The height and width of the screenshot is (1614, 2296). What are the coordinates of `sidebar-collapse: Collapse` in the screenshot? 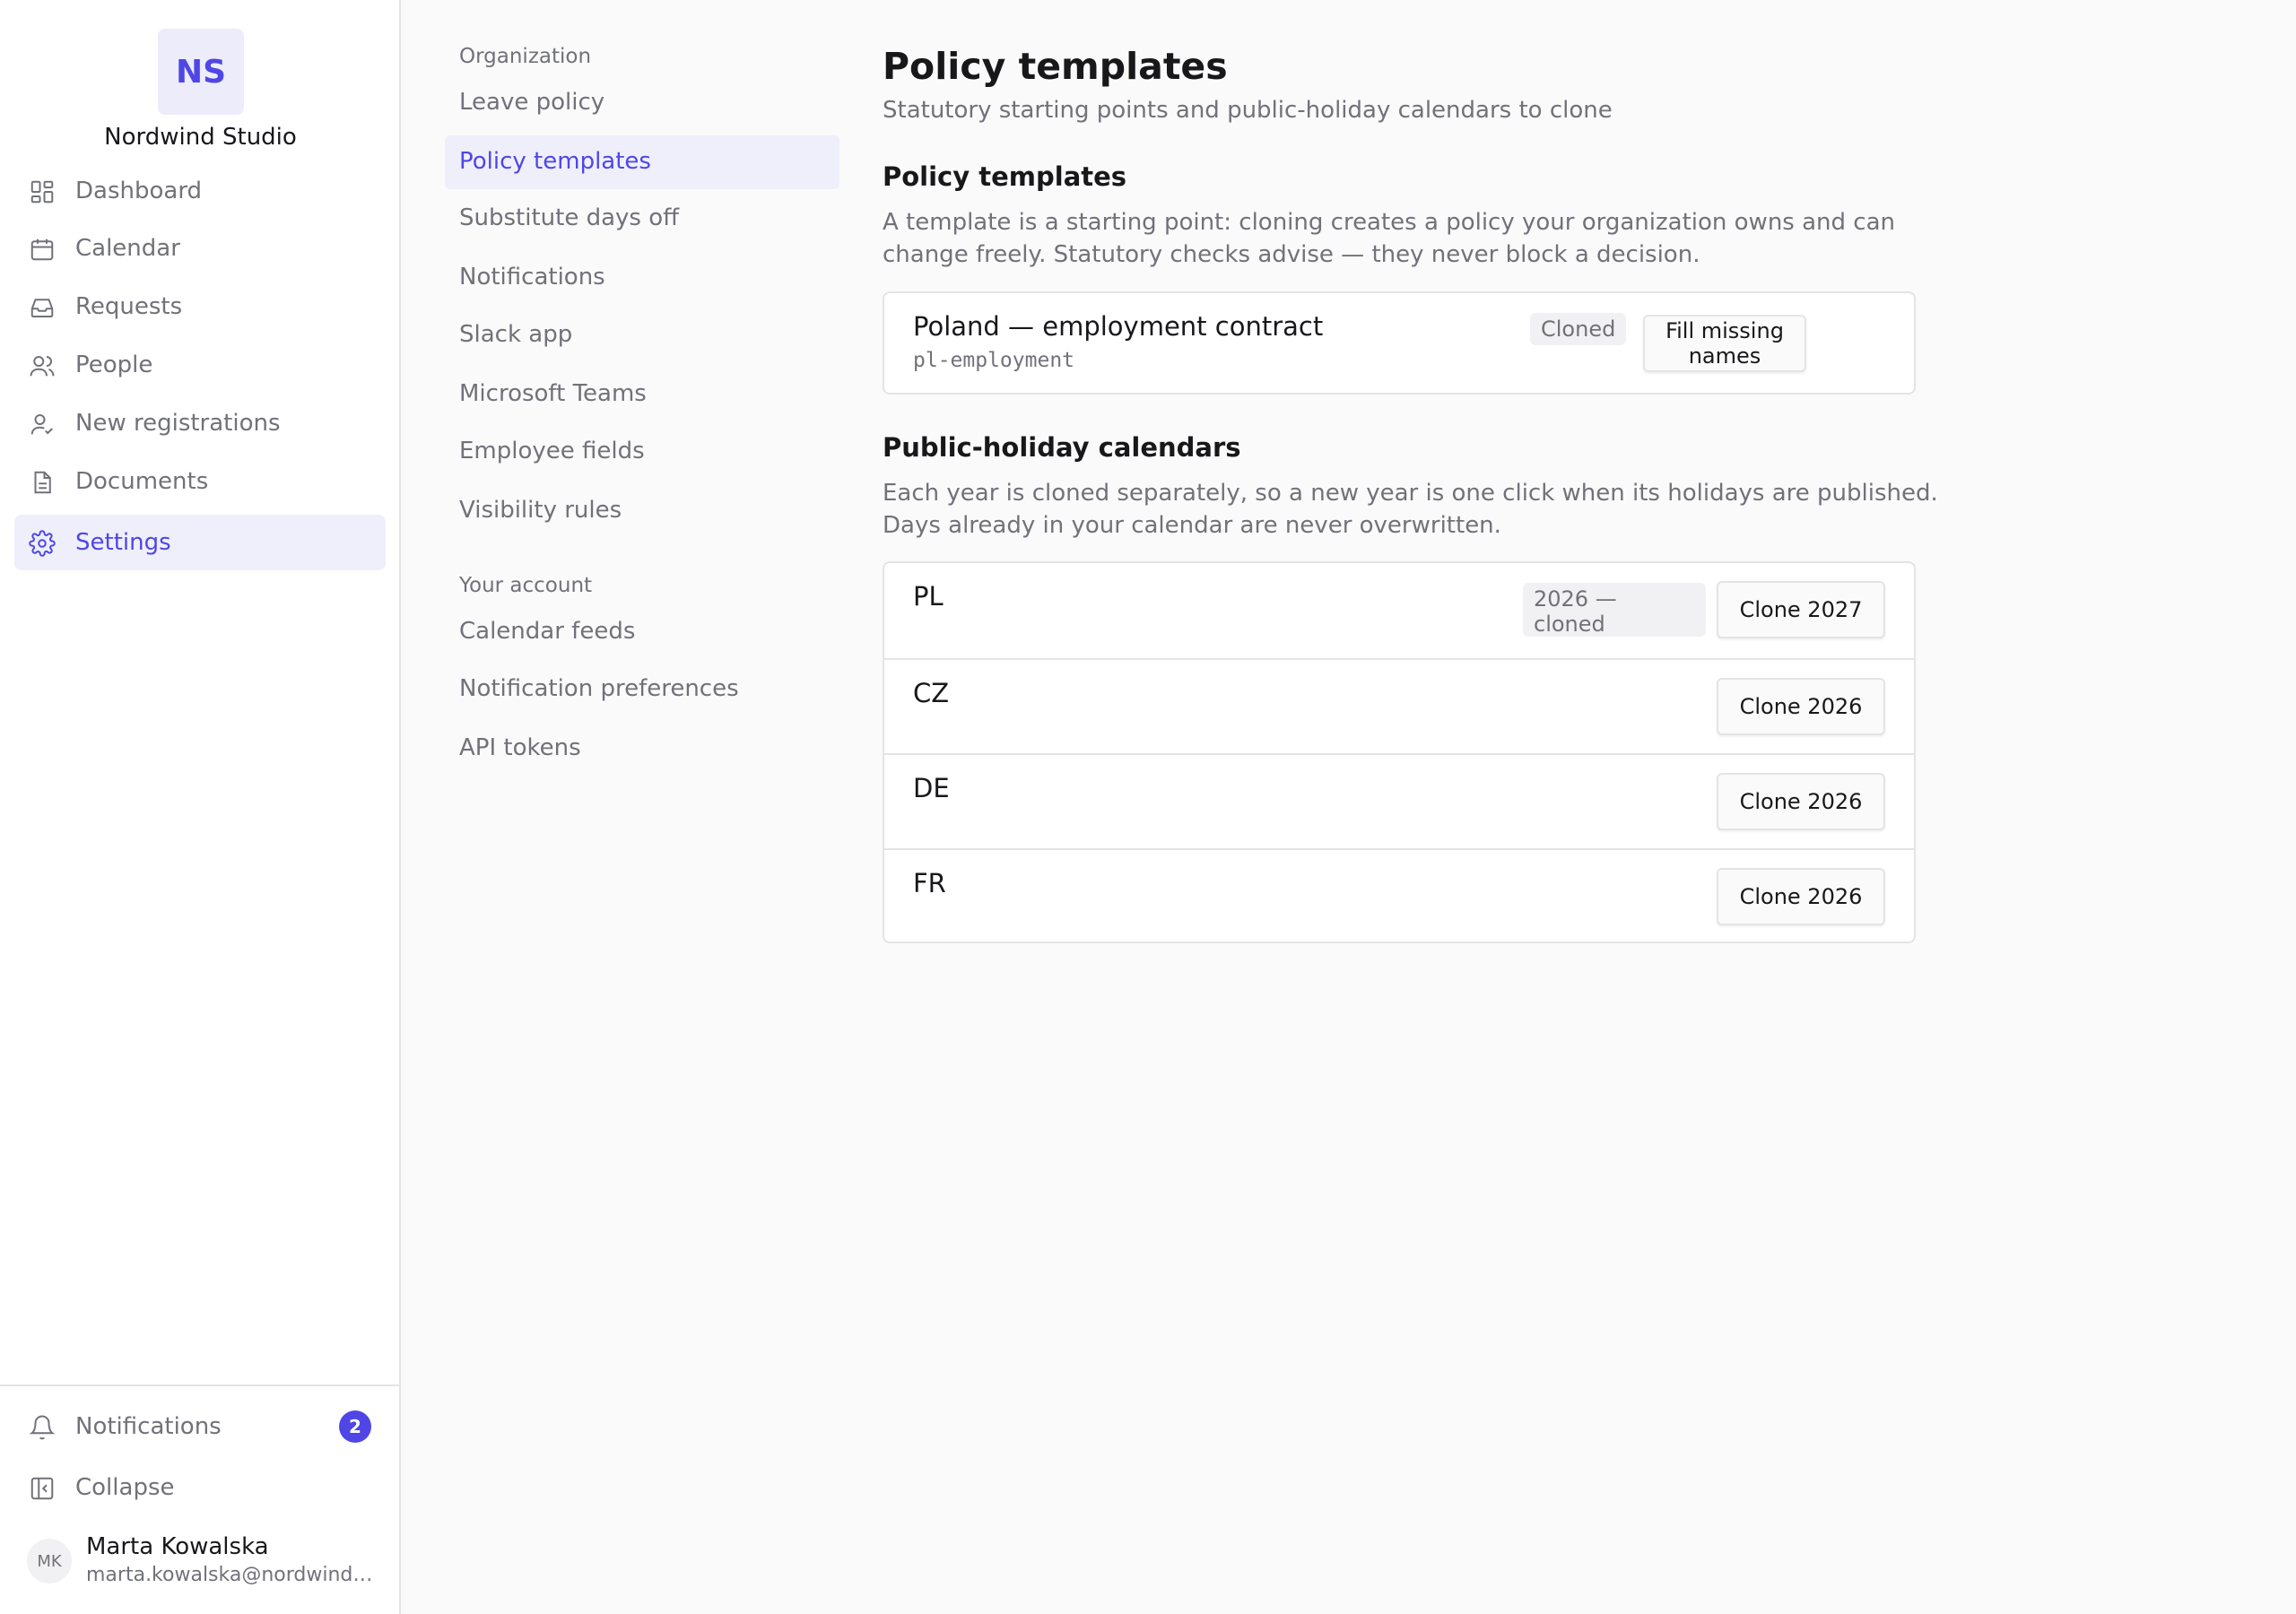 It's located at (200, 1487).